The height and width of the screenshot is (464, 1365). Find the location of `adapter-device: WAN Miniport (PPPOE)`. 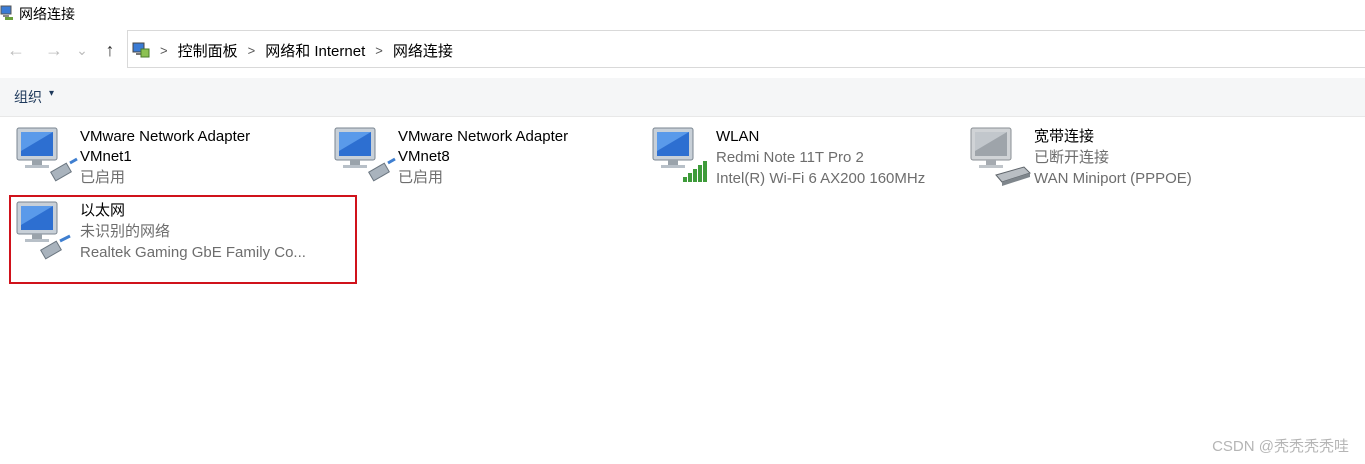

adapter-device: WAN Miniport (PPPOE) is located at coordinates (1113, 178).